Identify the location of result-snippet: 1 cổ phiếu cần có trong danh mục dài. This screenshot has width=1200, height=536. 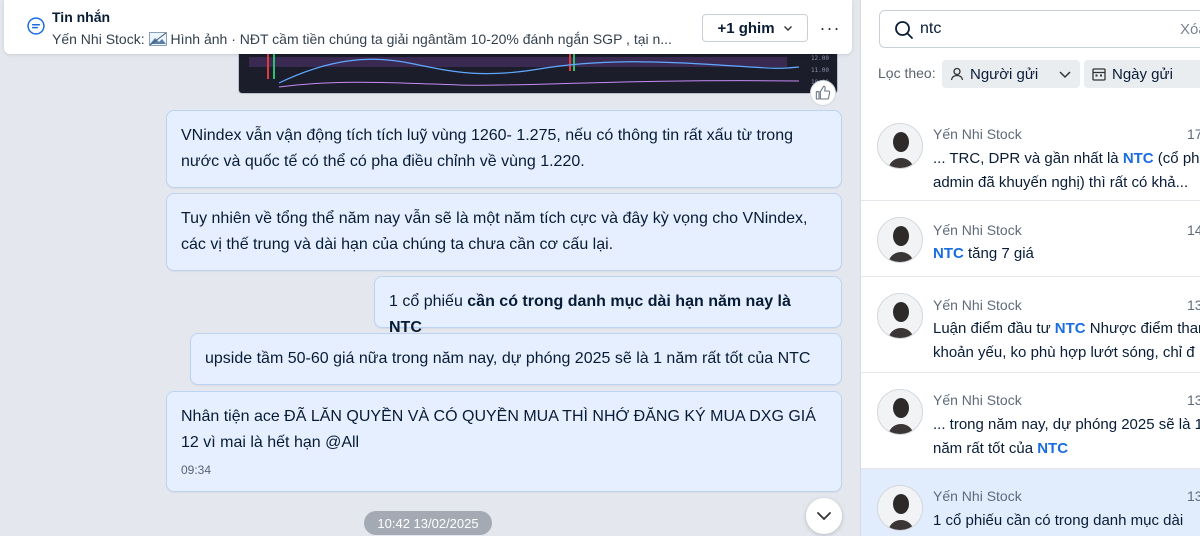
(1066, 521).